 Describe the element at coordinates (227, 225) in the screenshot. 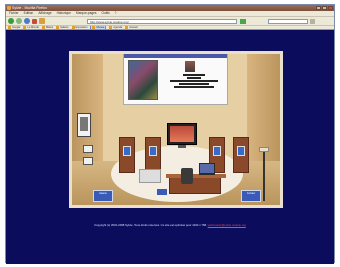

I see `webmaster-link: webmaster@sylvie.oneline.org` at that location.